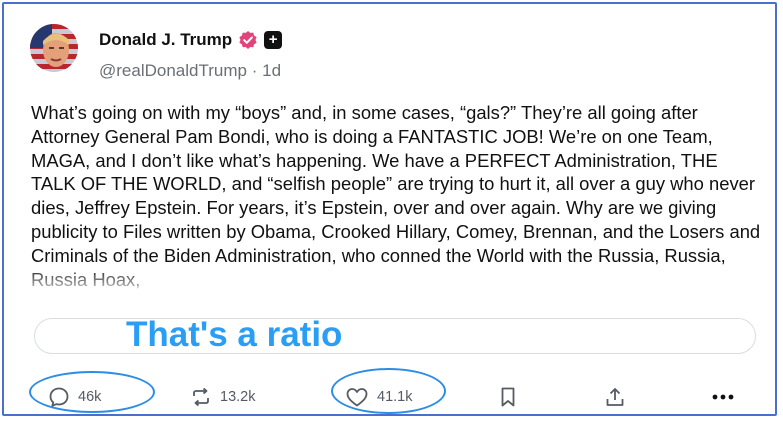 This screenshot has width=783, height=422. Describe the element at coordinates (173, 70) in the screenshot. I see `author-handle: @realDonaldTrump` at that location.